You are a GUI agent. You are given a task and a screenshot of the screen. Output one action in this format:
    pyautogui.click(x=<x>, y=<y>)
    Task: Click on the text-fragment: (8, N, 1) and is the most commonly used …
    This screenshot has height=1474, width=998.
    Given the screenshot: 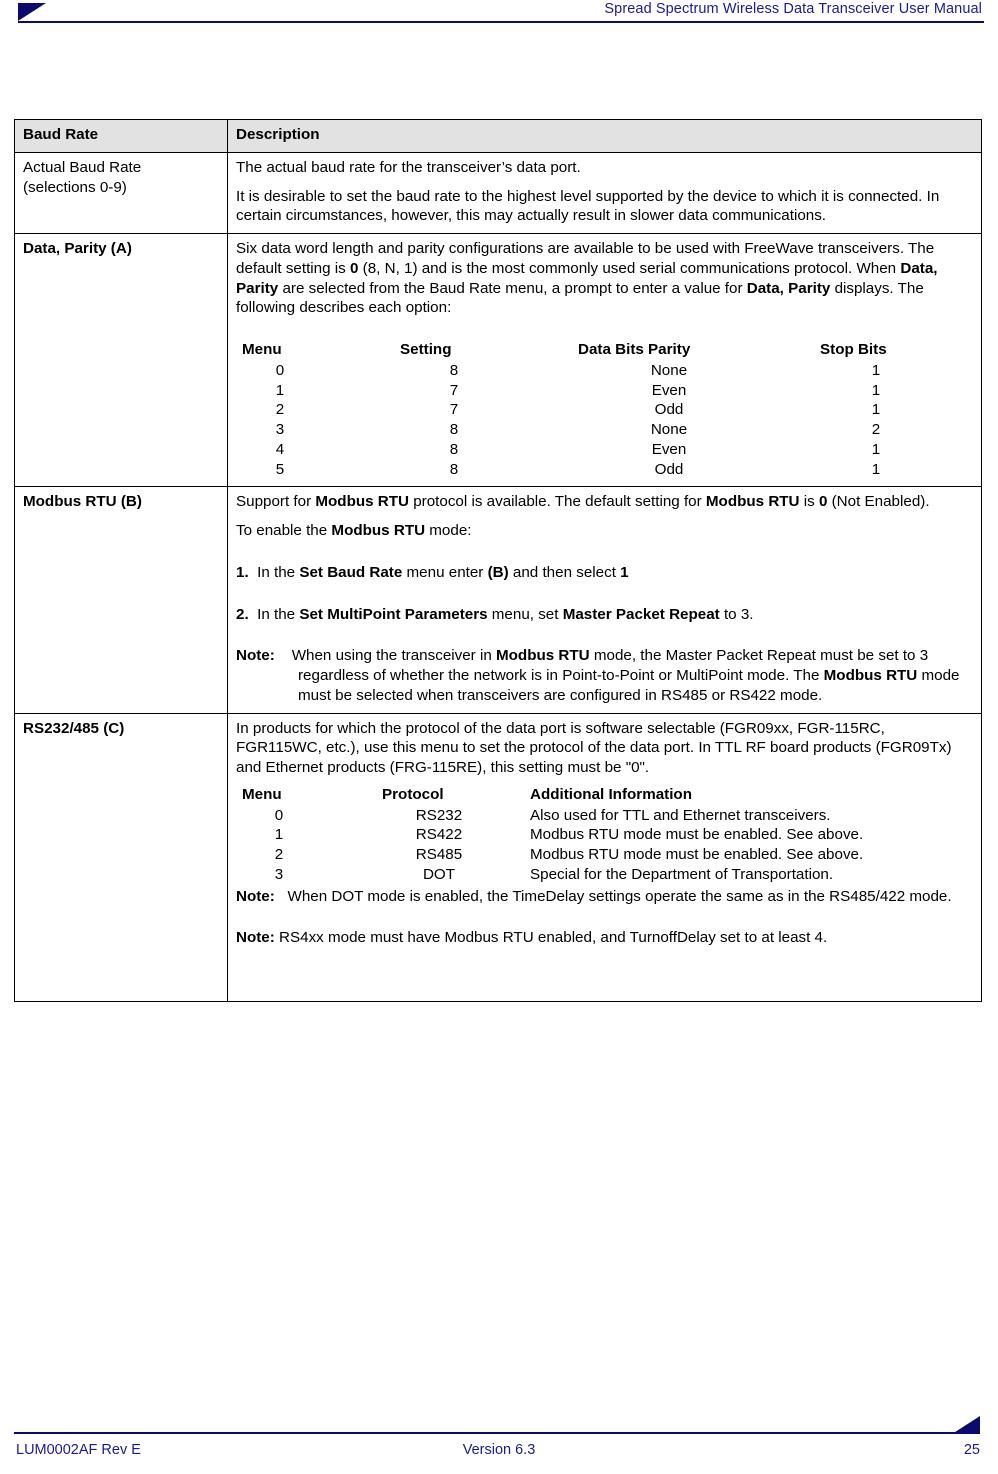 What is the action you would take?
    pyautogui.click(x=629, y=268)
    